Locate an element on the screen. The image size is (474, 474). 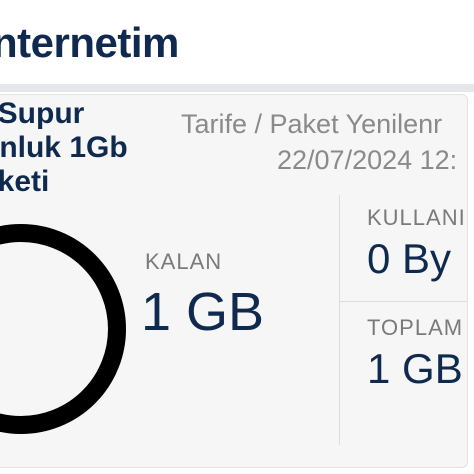
used-label: KULLANIL is located at coordinates (417, 217).